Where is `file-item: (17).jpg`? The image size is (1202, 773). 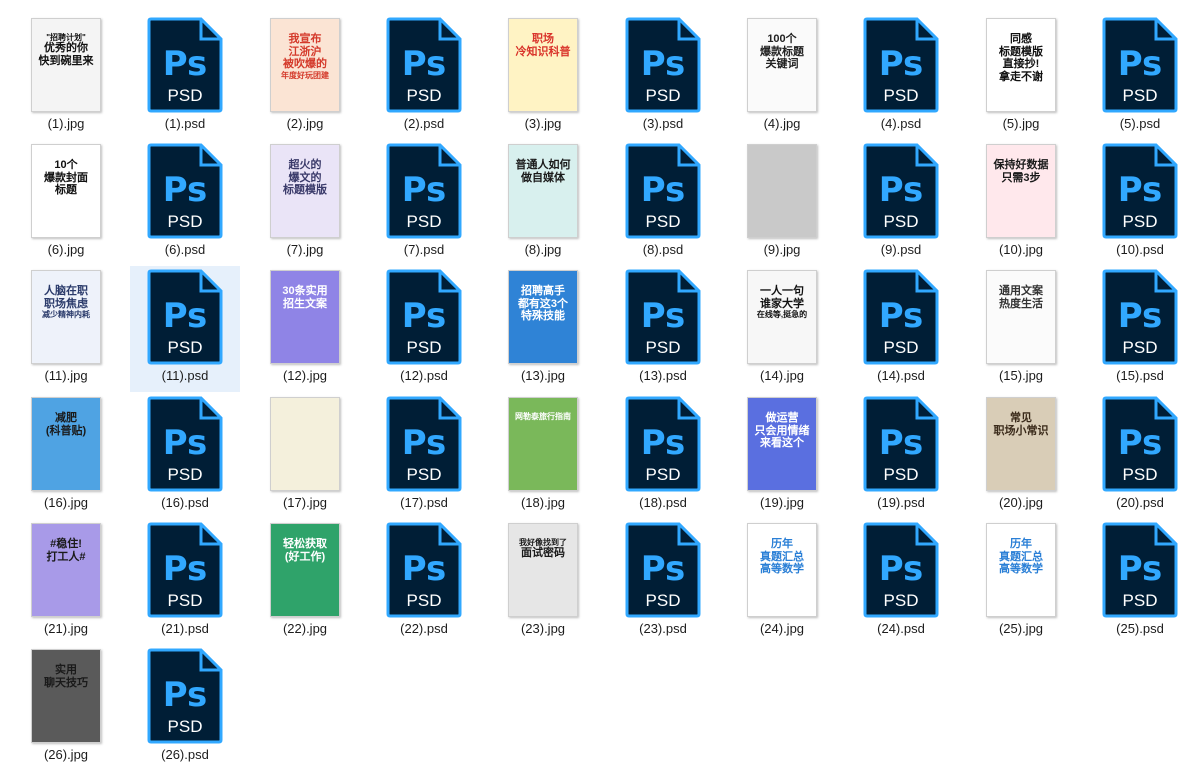 file-item: (17).jpg is located at coordinates (305, 456).